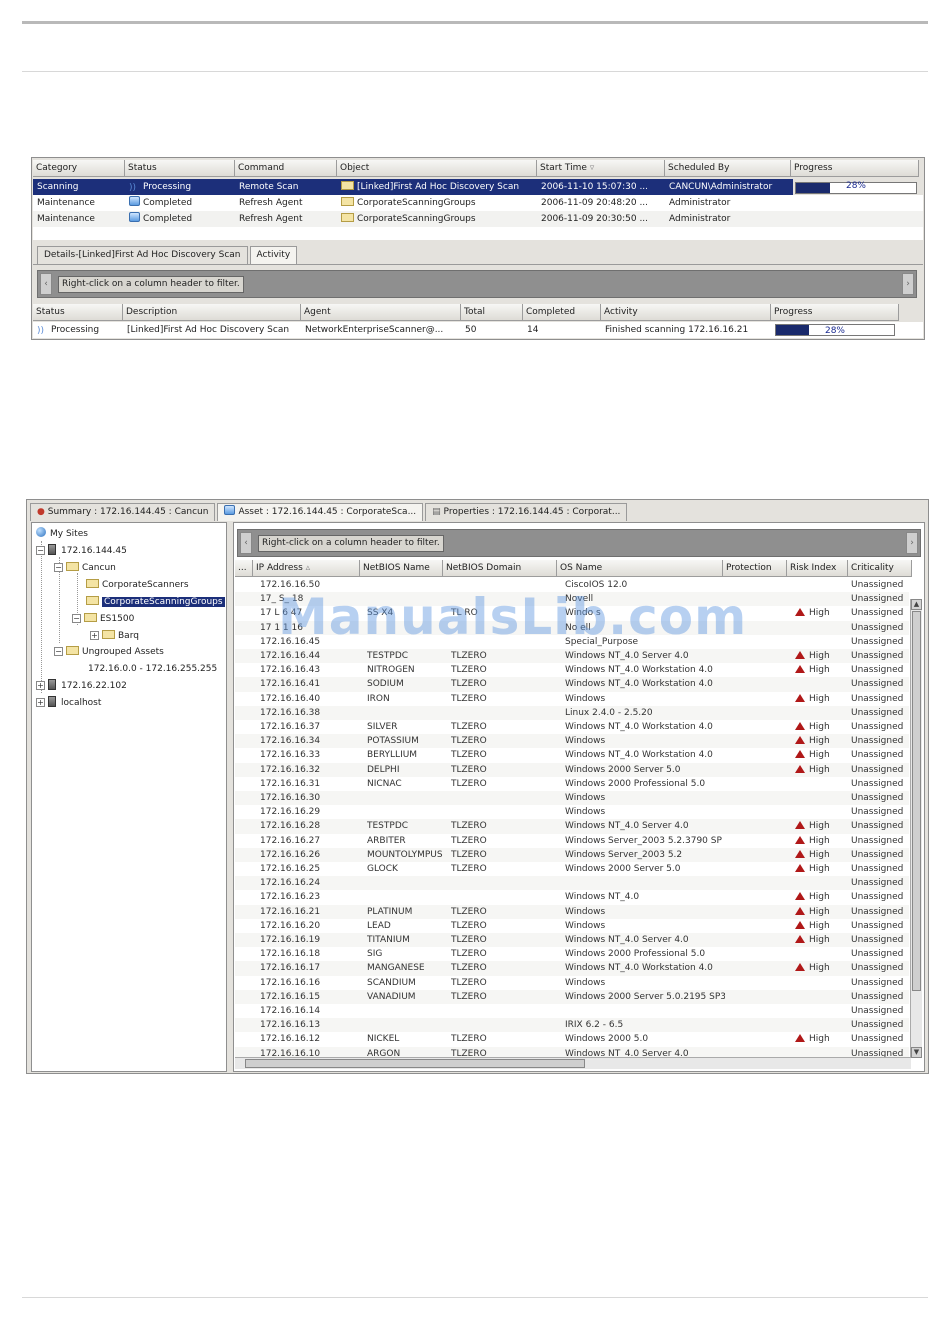 This screenshot has height=1338, width=950. Describe the element at coordinates (85, 568) in the screenshot. I see `tree-node-cancun: − Cancun` at that location.